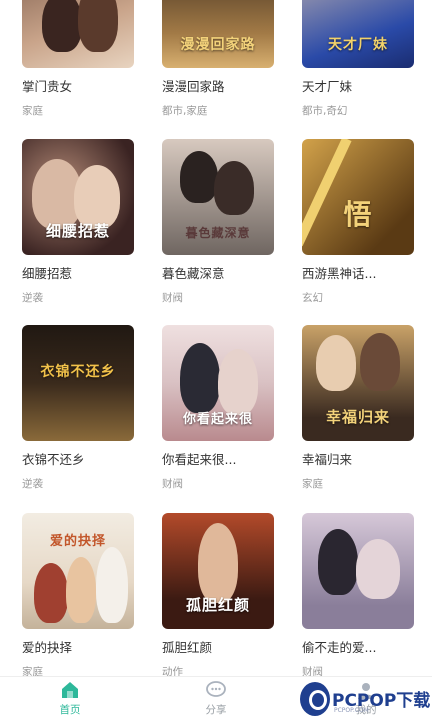  Describe the element at coordinates (53, 459) in the screenshot. I see `drama-title: 衣锦不还乡` at that location.